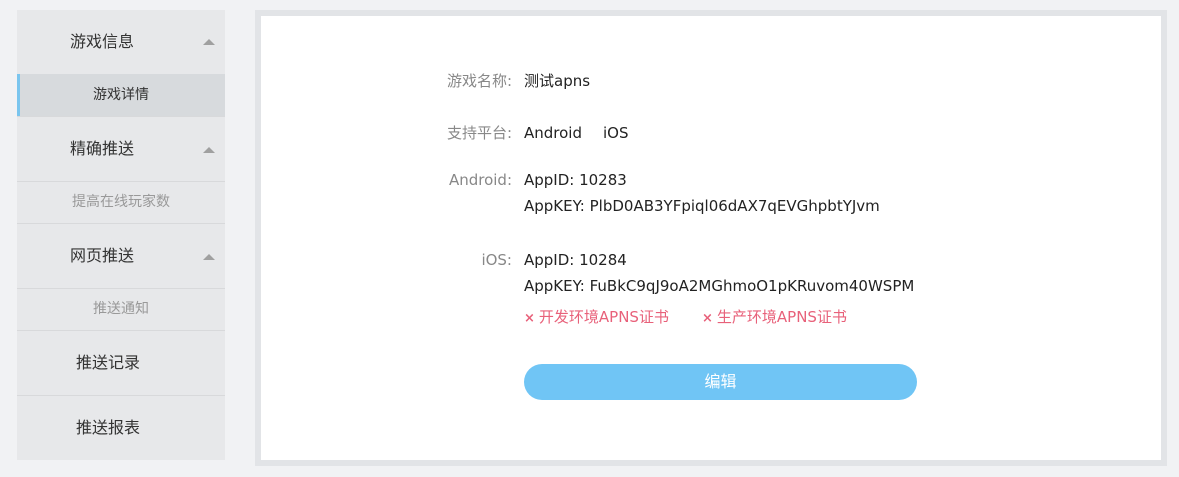 Image resolution: width=1179 pixels, height=477 pixels. I want to click on sidebar-group-precise-push: 精确推送, so click(121, 149).